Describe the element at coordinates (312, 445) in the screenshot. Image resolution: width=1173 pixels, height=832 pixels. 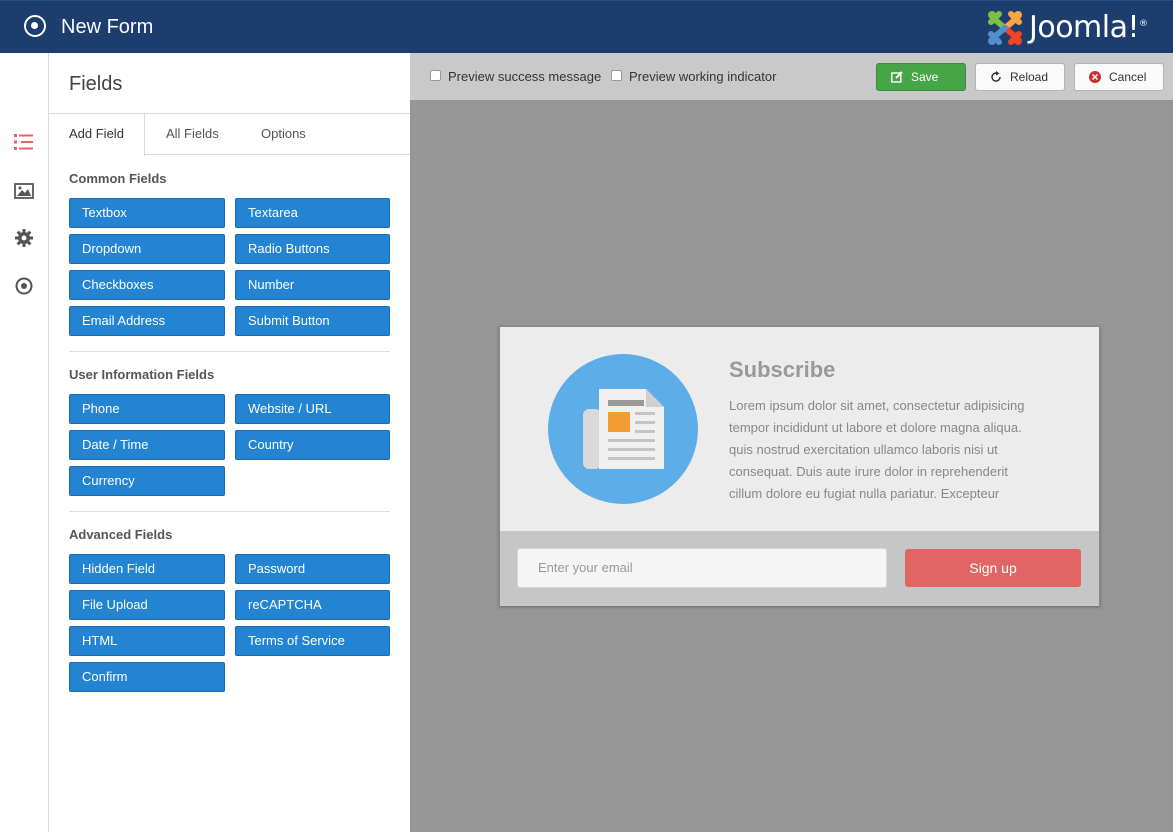
I see `field-button-country: Country` at that location.